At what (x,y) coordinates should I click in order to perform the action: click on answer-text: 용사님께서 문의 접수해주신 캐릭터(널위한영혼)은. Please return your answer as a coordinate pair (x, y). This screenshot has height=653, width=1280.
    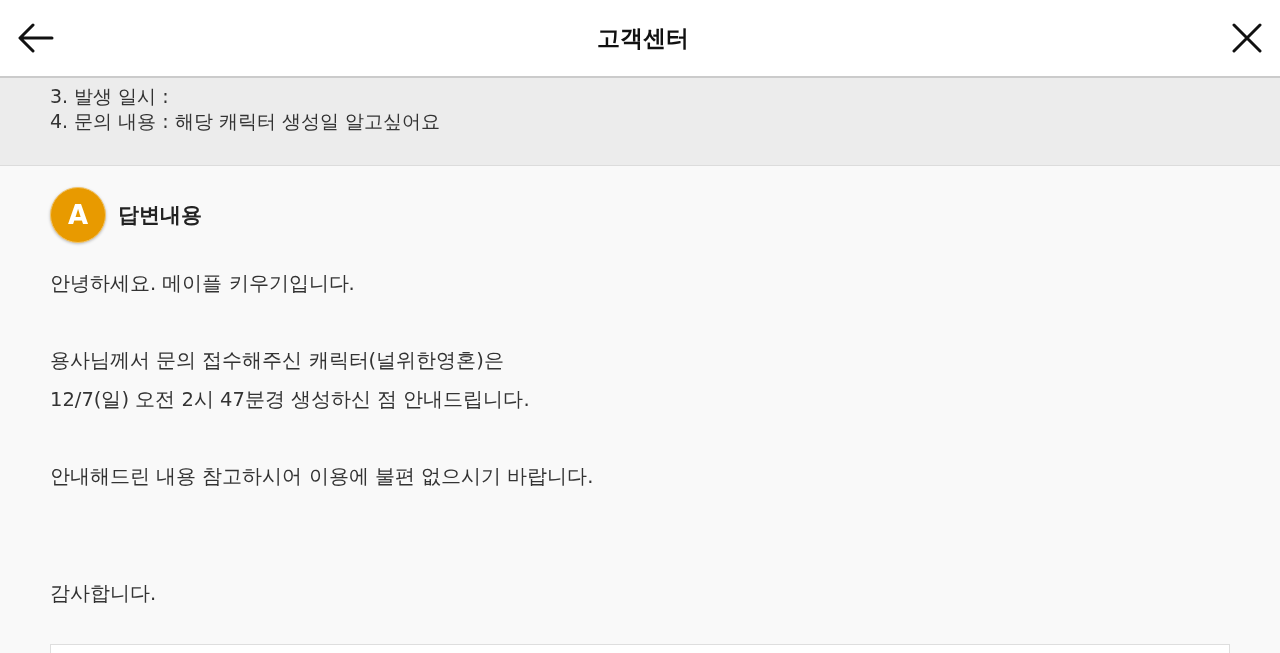
    Looking at the image, I should click on (277, 361).